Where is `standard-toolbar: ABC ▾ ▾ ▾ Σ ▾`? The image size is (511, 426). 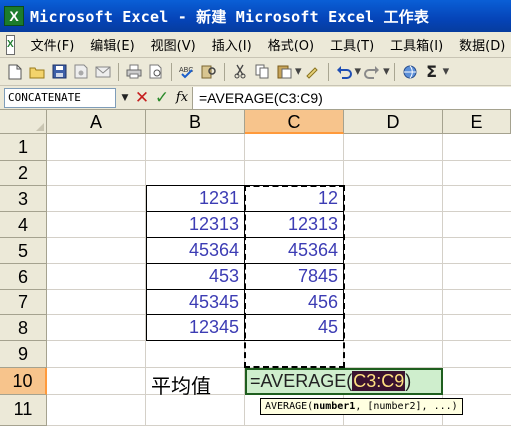
standard-toolbar: ABC ▾ ▾ ▾ Σ ▾ is located at coordinates (255, 72).